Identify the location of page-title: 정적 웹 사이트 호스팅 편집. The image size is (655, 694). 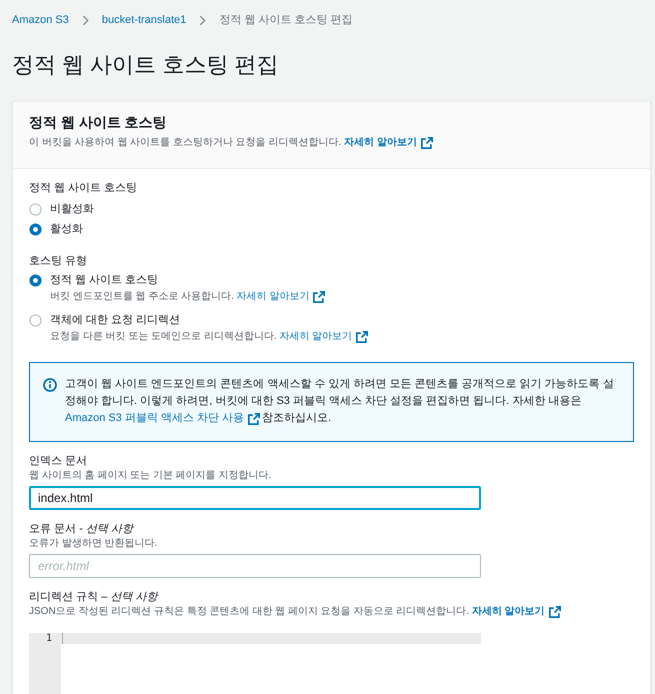
(145, 65).